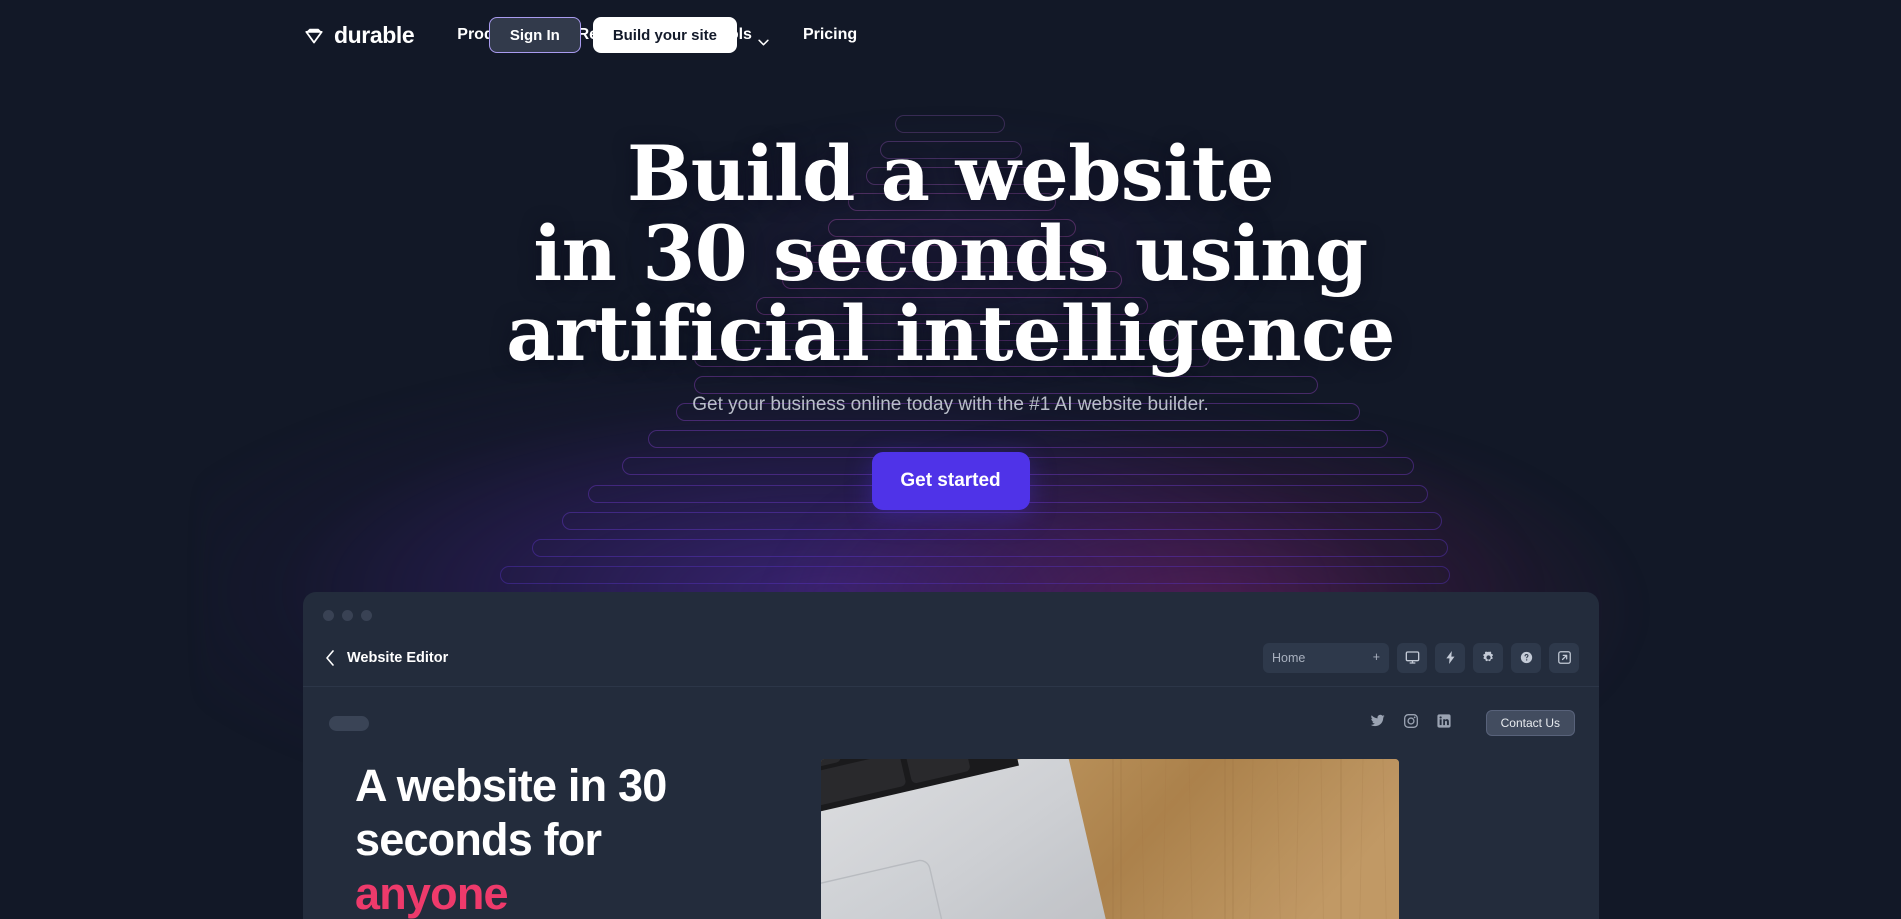  I want to click on preview-copy: A website in 30 seconds for anyone, so click(565, 839).